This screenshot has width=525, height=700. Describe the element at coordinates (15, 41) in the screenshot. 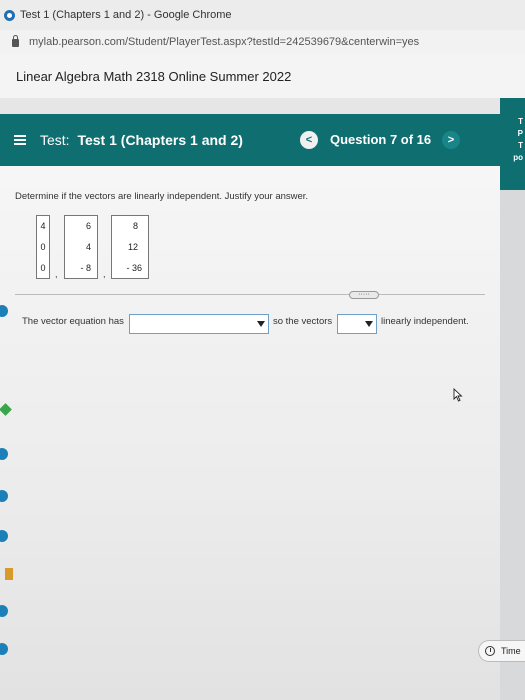

I see `lock-icon` at that location.